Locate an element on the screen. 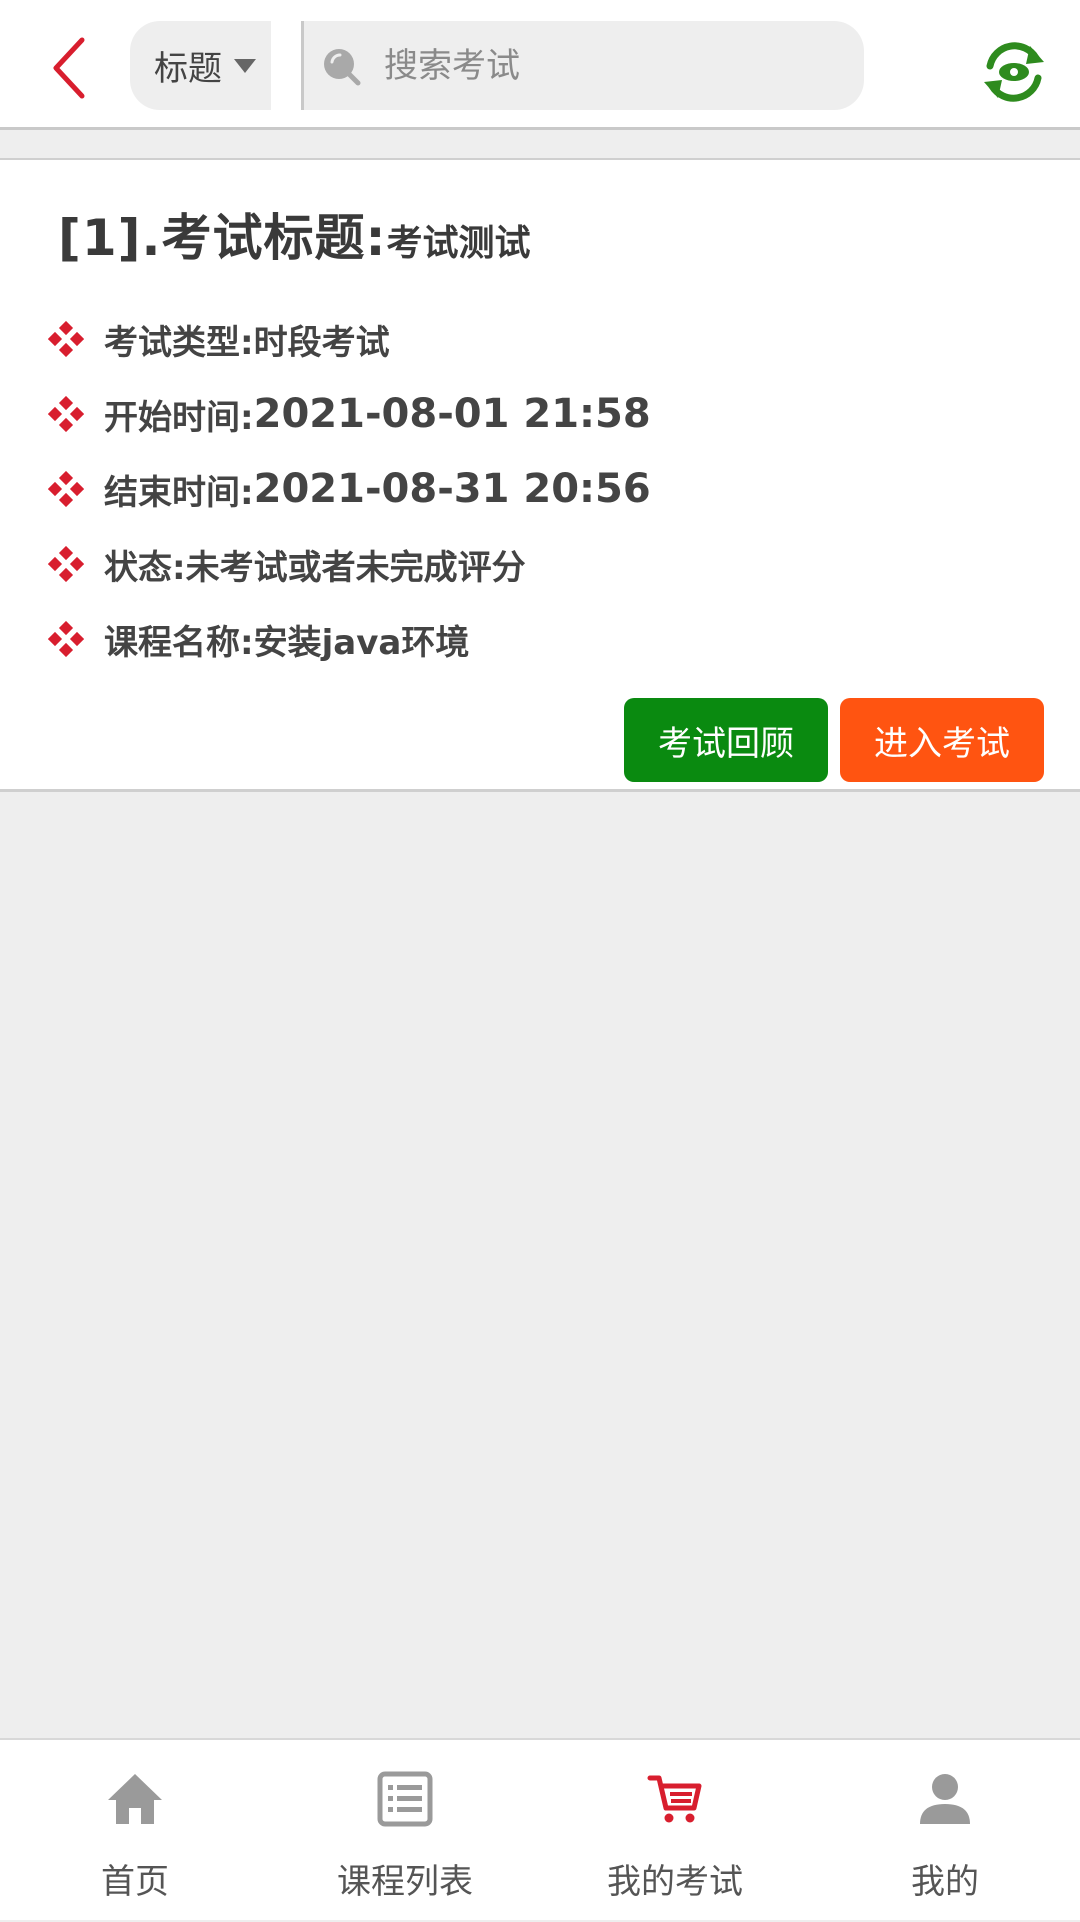  course-name-label: 课程名称: is located at coordinates (179, 642).